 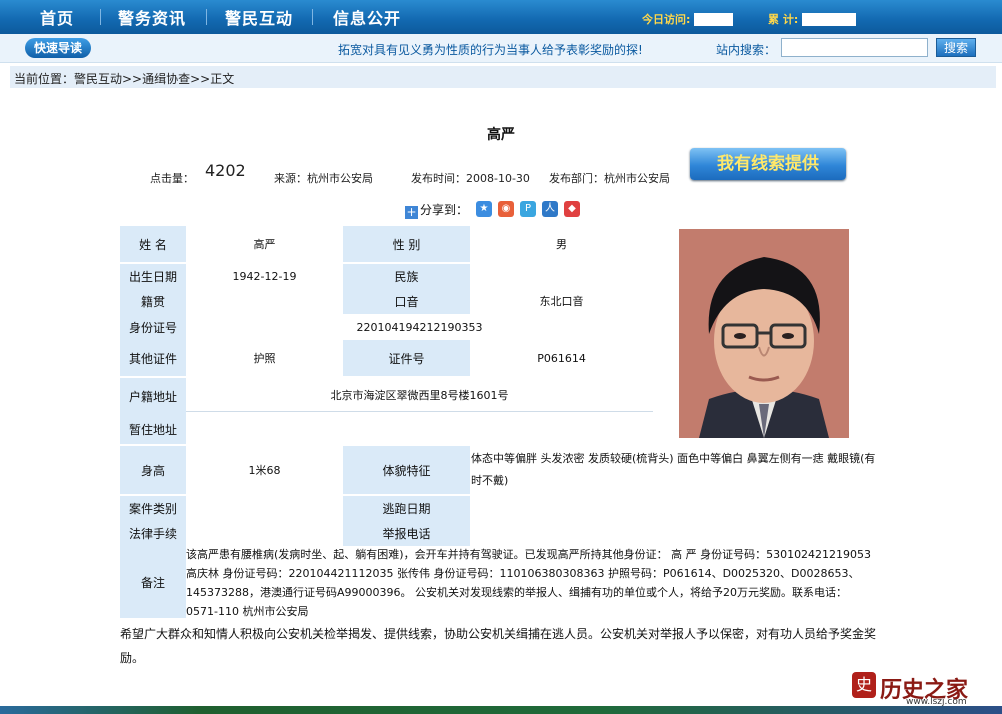 I want to click on news-marquee: 拓宽对具有见义勇为性质的行为当事人给予表彰奖励的探!, so click(x=490, y=49).